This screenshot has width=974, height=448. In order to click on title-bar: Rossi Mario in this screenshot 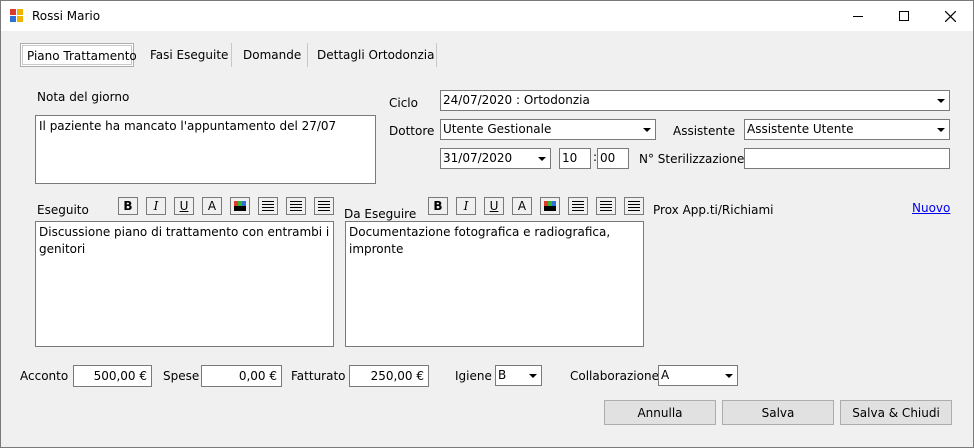, I will do `click(487, 16)`.